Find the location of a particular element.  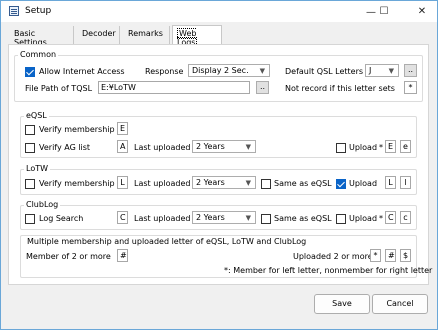

eqsl-label: eQSL is located at coordinates (36, 115).